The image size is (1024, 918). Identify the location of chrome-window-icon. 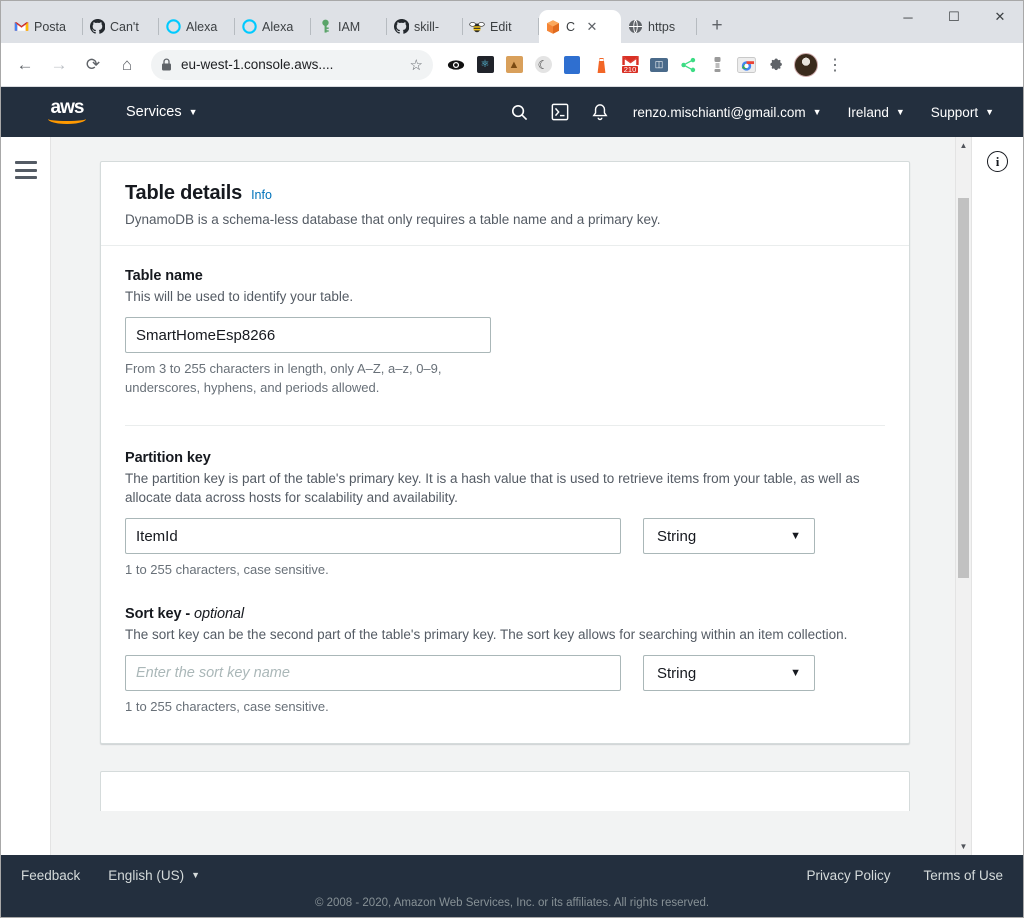
(746, 65).